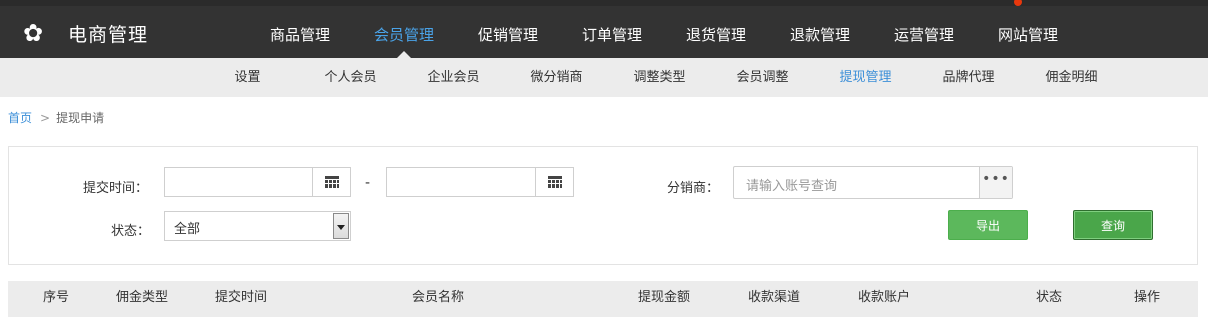  I want to click on sub-nav-item-brand-agents: 品牌代理, so click(968, 78).